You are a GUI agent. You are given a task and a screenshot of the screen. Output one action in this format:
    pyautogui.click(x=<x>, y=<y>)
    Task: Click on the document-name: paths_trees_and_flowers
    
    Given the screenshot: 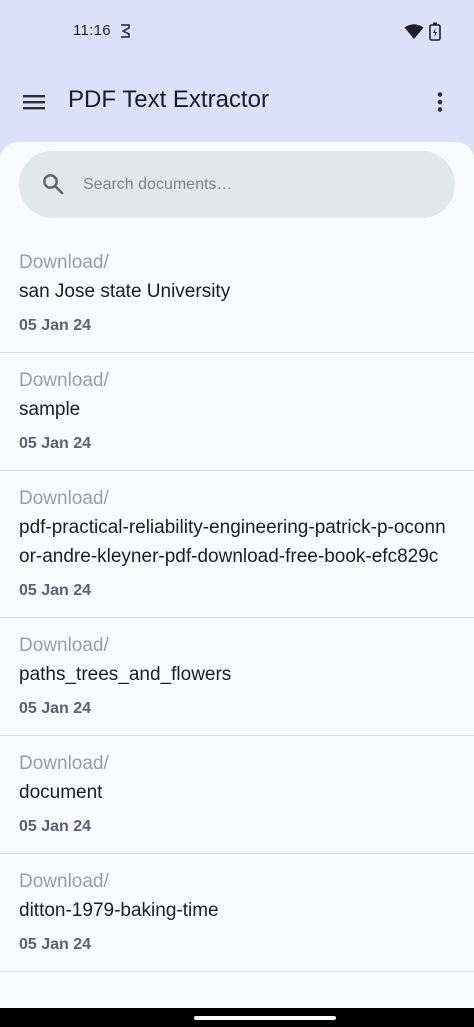 What is the action you would take?
    pyautogui.click(x=125, y=674)
    